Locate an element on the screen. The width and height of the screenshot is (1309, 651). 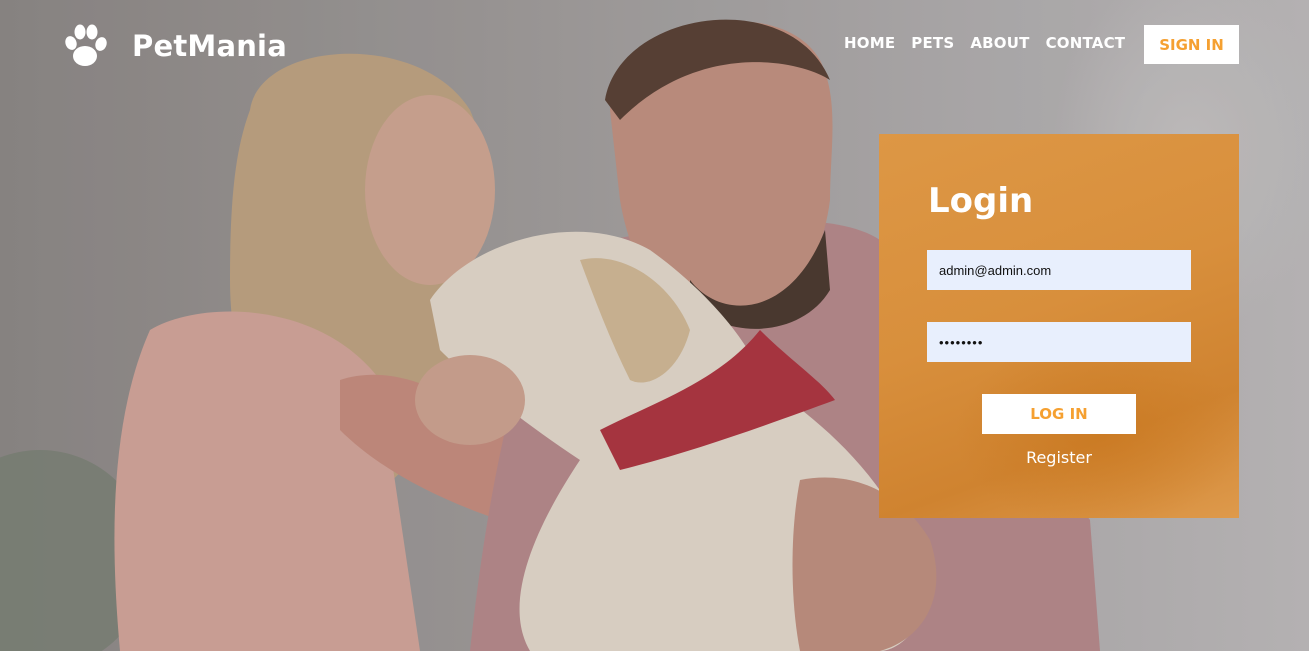
log-in-button: LOG IN is located at coordinates (1059, 414).